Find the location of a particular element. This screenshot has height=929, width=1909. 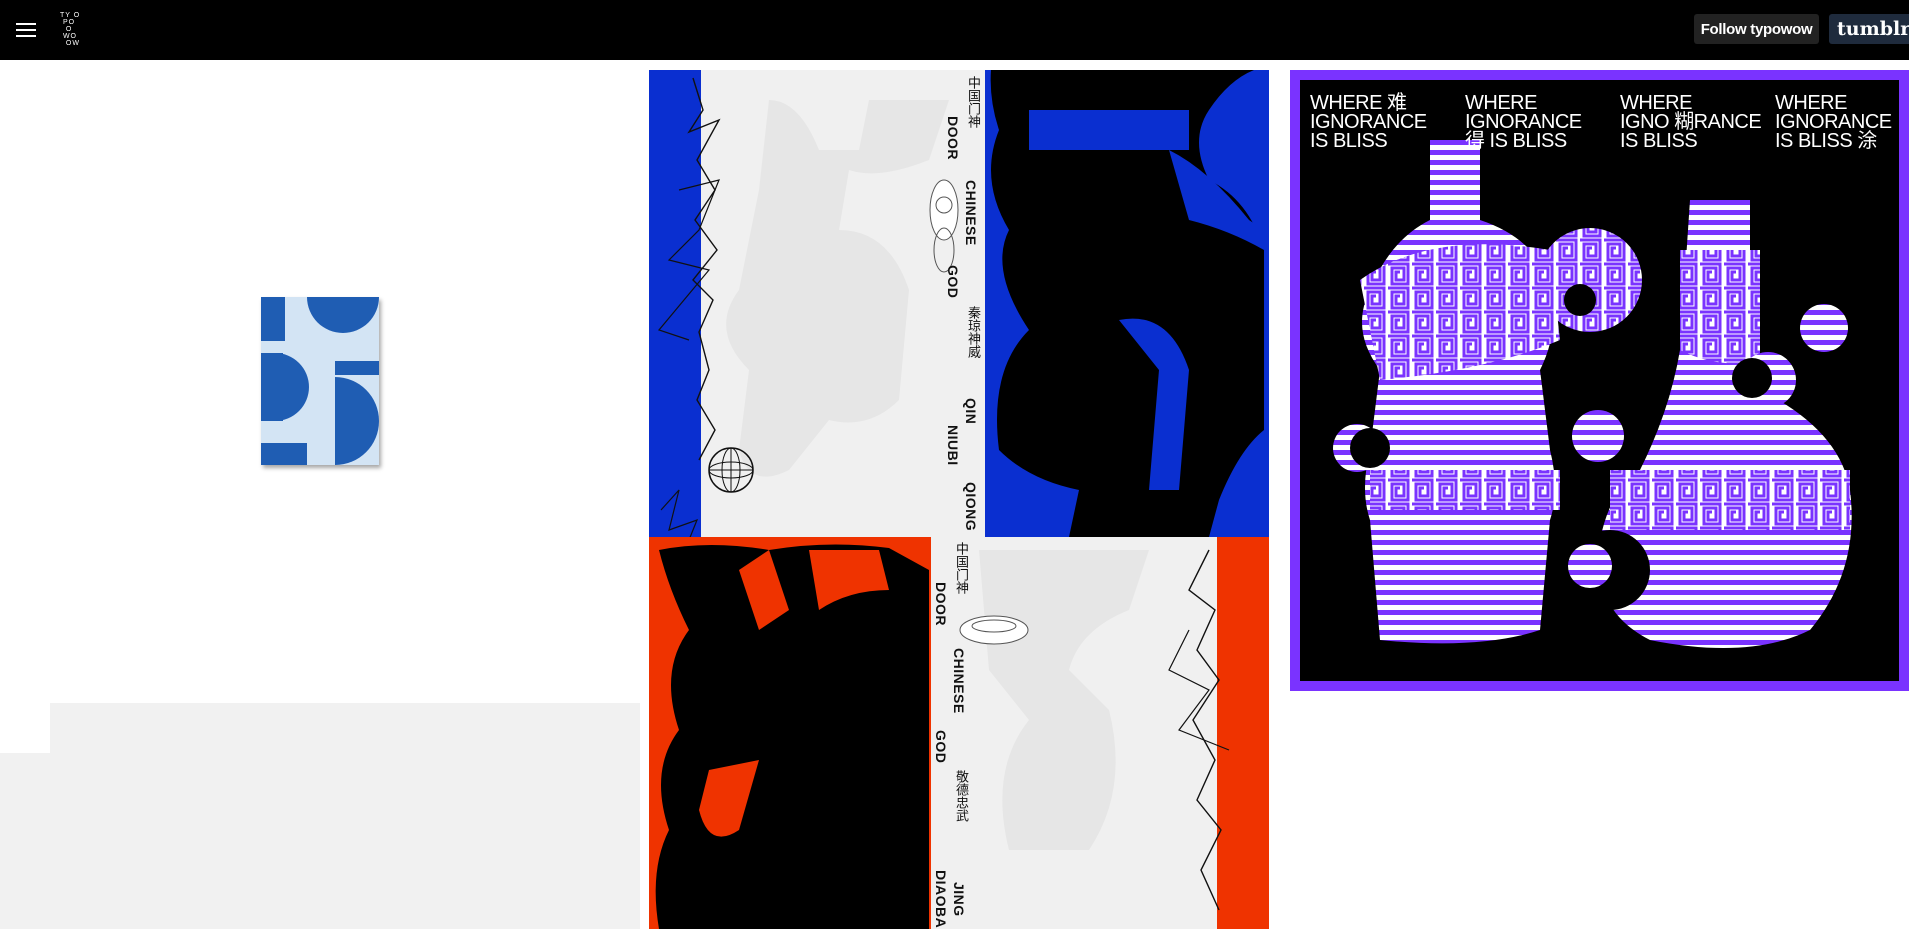

text-qiong: QIONG is located at coordinates (971, 507).